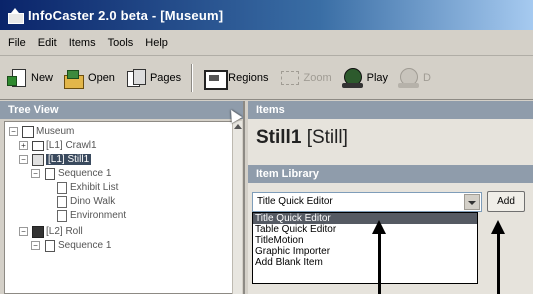 This screenshot has height=294, width=533. Describe the element at coordinates (365, 240) in the screenshot. I see `dropdown-option: TitleMotion` at that location.